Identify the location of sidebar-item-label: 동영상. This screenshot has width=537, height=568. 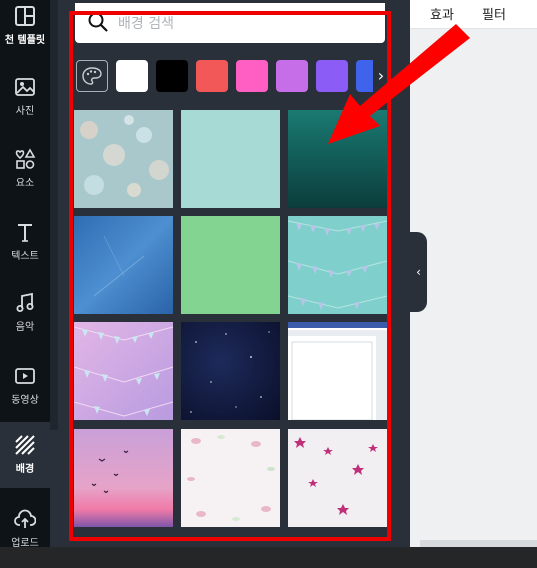
(25, 400).